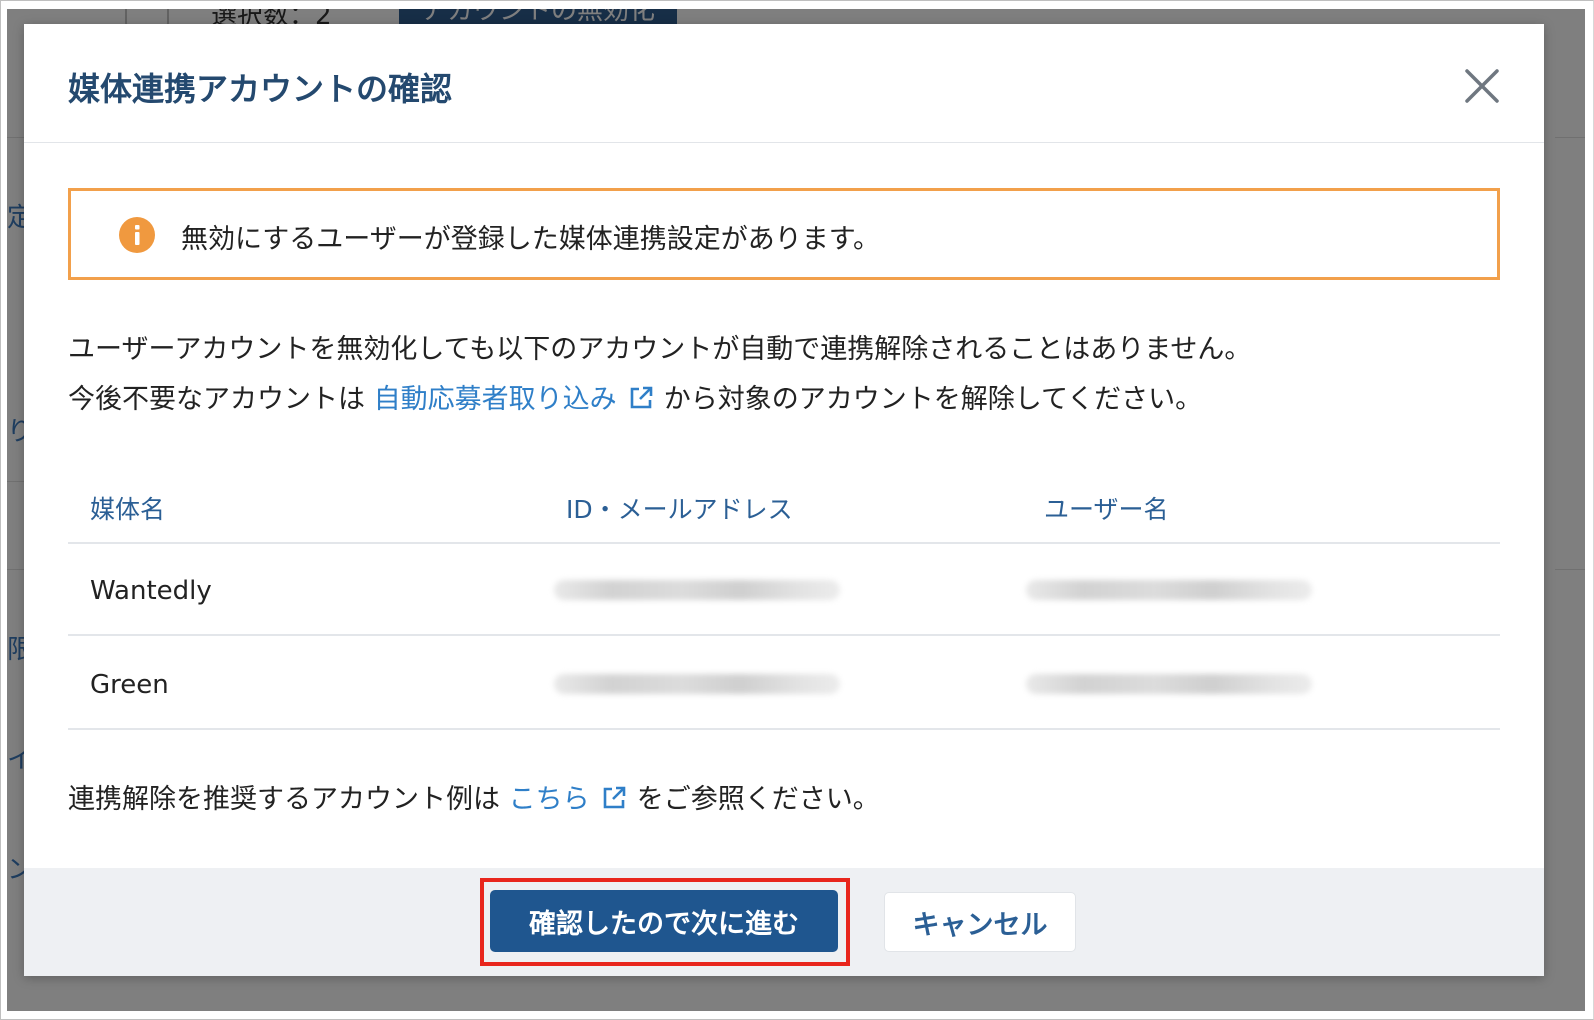 This screenshot has height=1020, width=1594. Describe the element at coordinates (128, 509) in the screenshot. I see `column-header-media: 媒体名` at that location.